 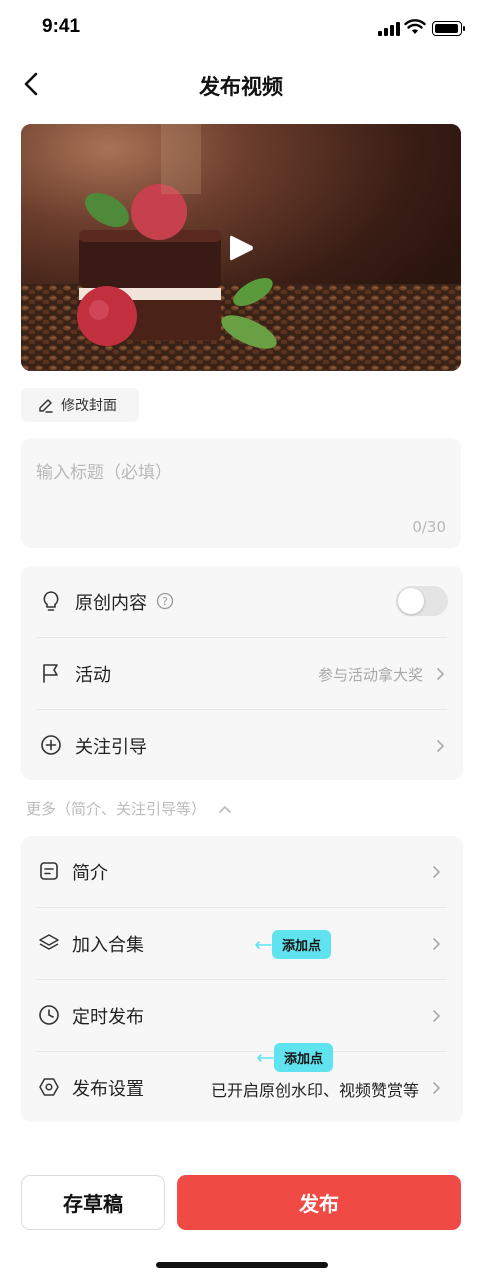 I want to click on help-icon: ?, so click(x=165, y=601).